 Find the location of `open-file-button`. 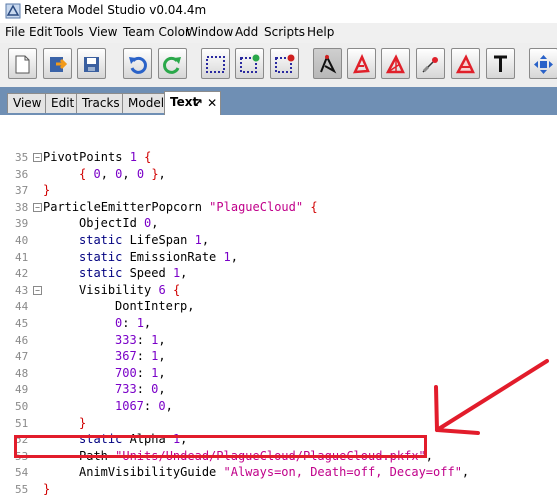

open-file-button is located at coordinates (57, 63).